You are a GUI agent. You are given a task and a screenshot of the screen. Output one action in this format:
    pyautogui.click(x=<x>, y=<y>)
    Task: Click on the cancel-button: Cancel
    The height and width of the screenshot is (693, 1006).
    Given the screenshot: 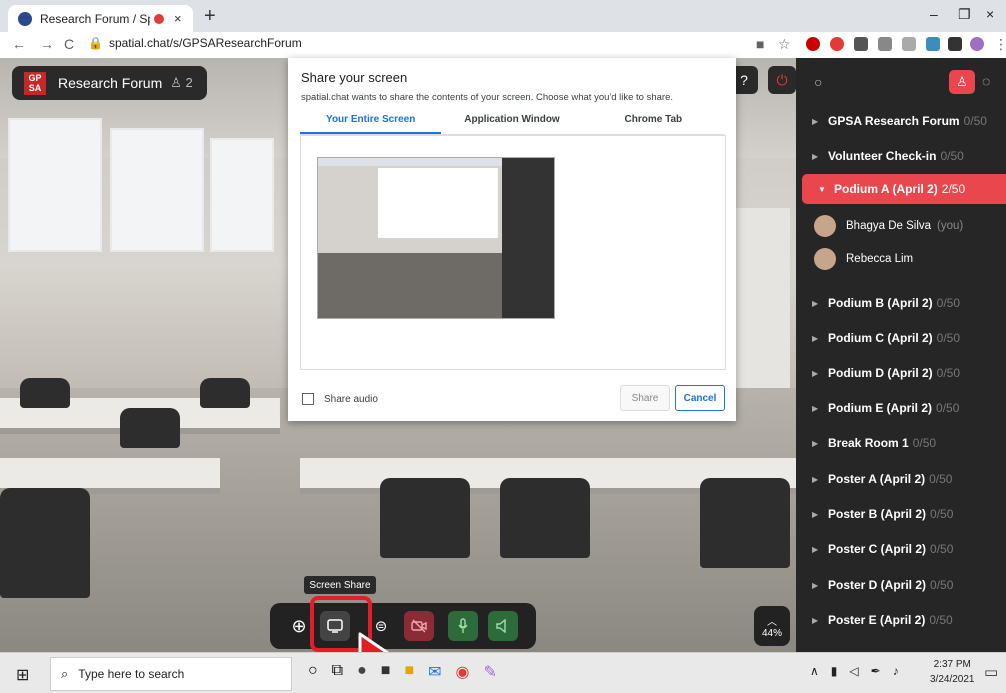 What is the action you would take?
    pyautogui.click(x=700, y=398)
    